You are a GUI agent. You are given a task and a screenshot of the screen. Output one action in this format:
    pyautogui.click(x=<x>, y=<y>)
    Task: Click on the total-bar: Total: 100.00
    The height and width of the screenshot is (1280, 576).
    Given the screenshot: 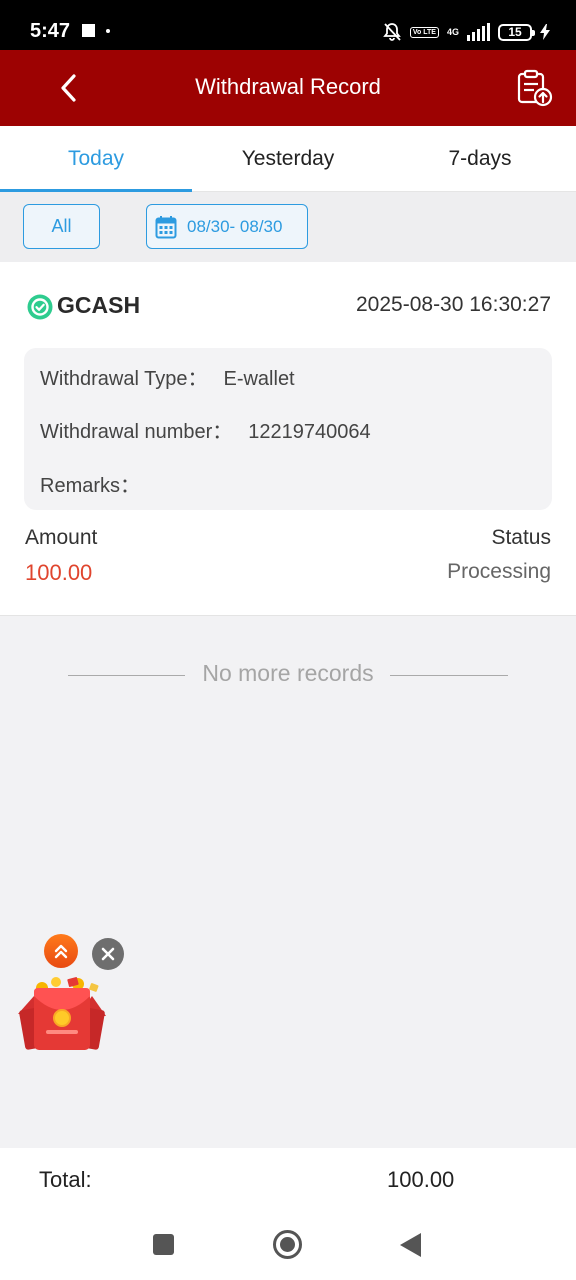 What is the action you would take?
    pyautogui.click(x=288, y=1180)
    